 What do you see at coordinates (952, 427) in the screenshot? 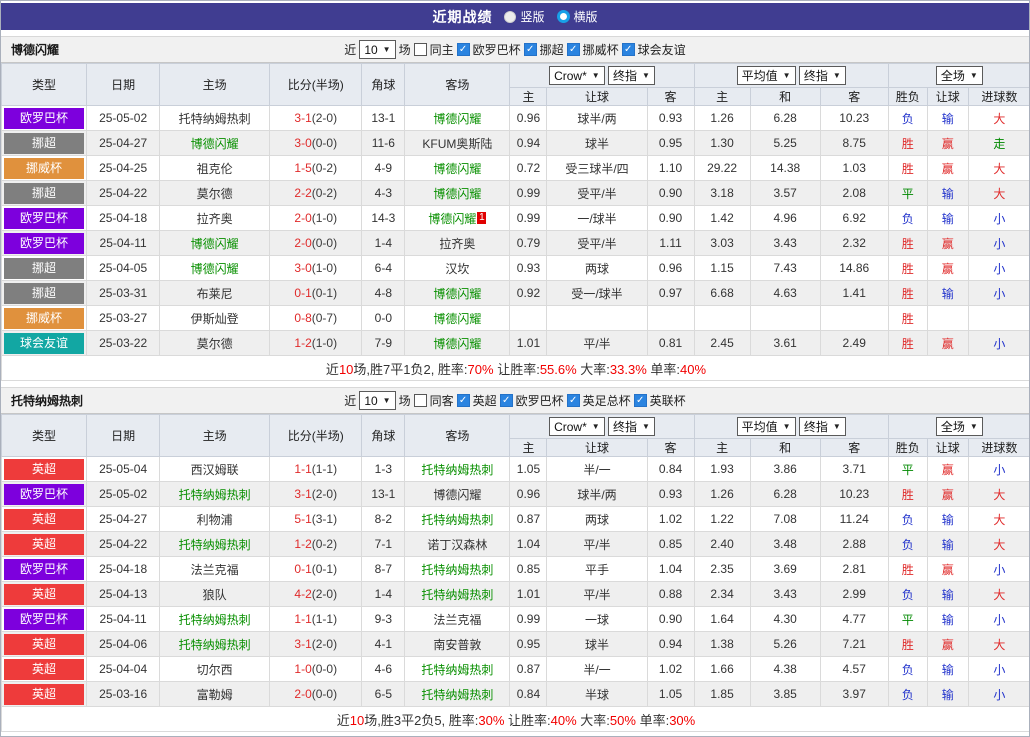
I see `scope-select-value: 全场` at bounding box center [952, 427].